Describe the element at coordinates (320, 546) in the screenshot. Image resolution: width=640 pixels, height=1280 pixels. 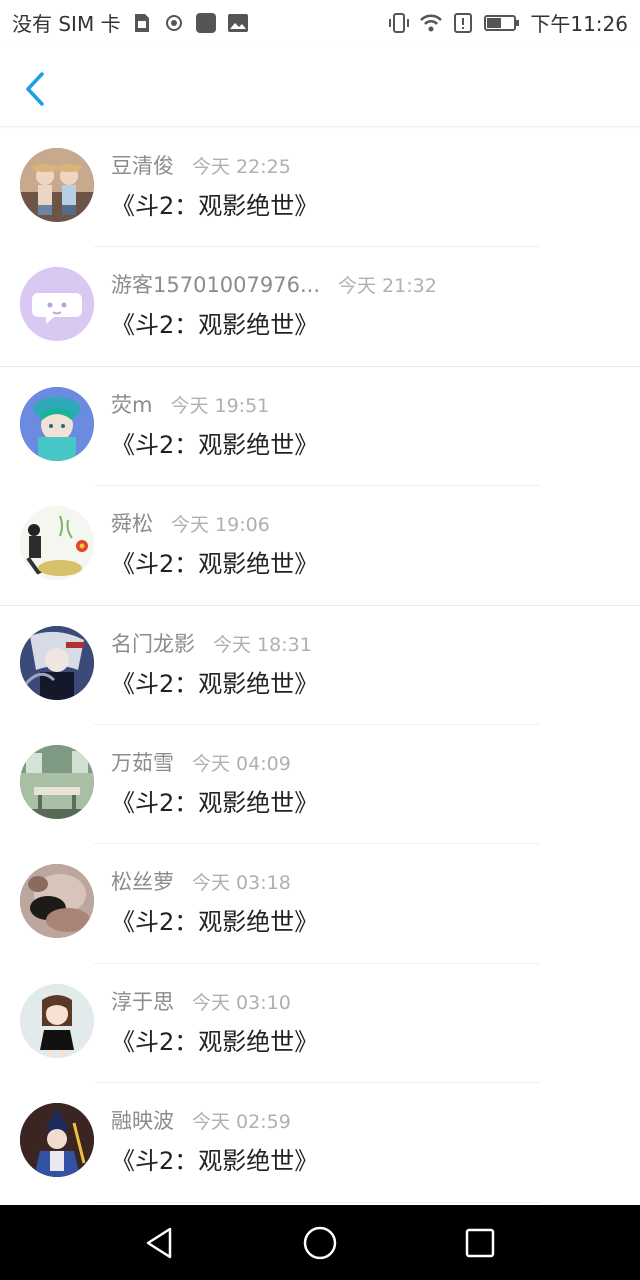
I see `list-item: 舜松 今天 19:06 《斗2：观影绝世》` at that location.